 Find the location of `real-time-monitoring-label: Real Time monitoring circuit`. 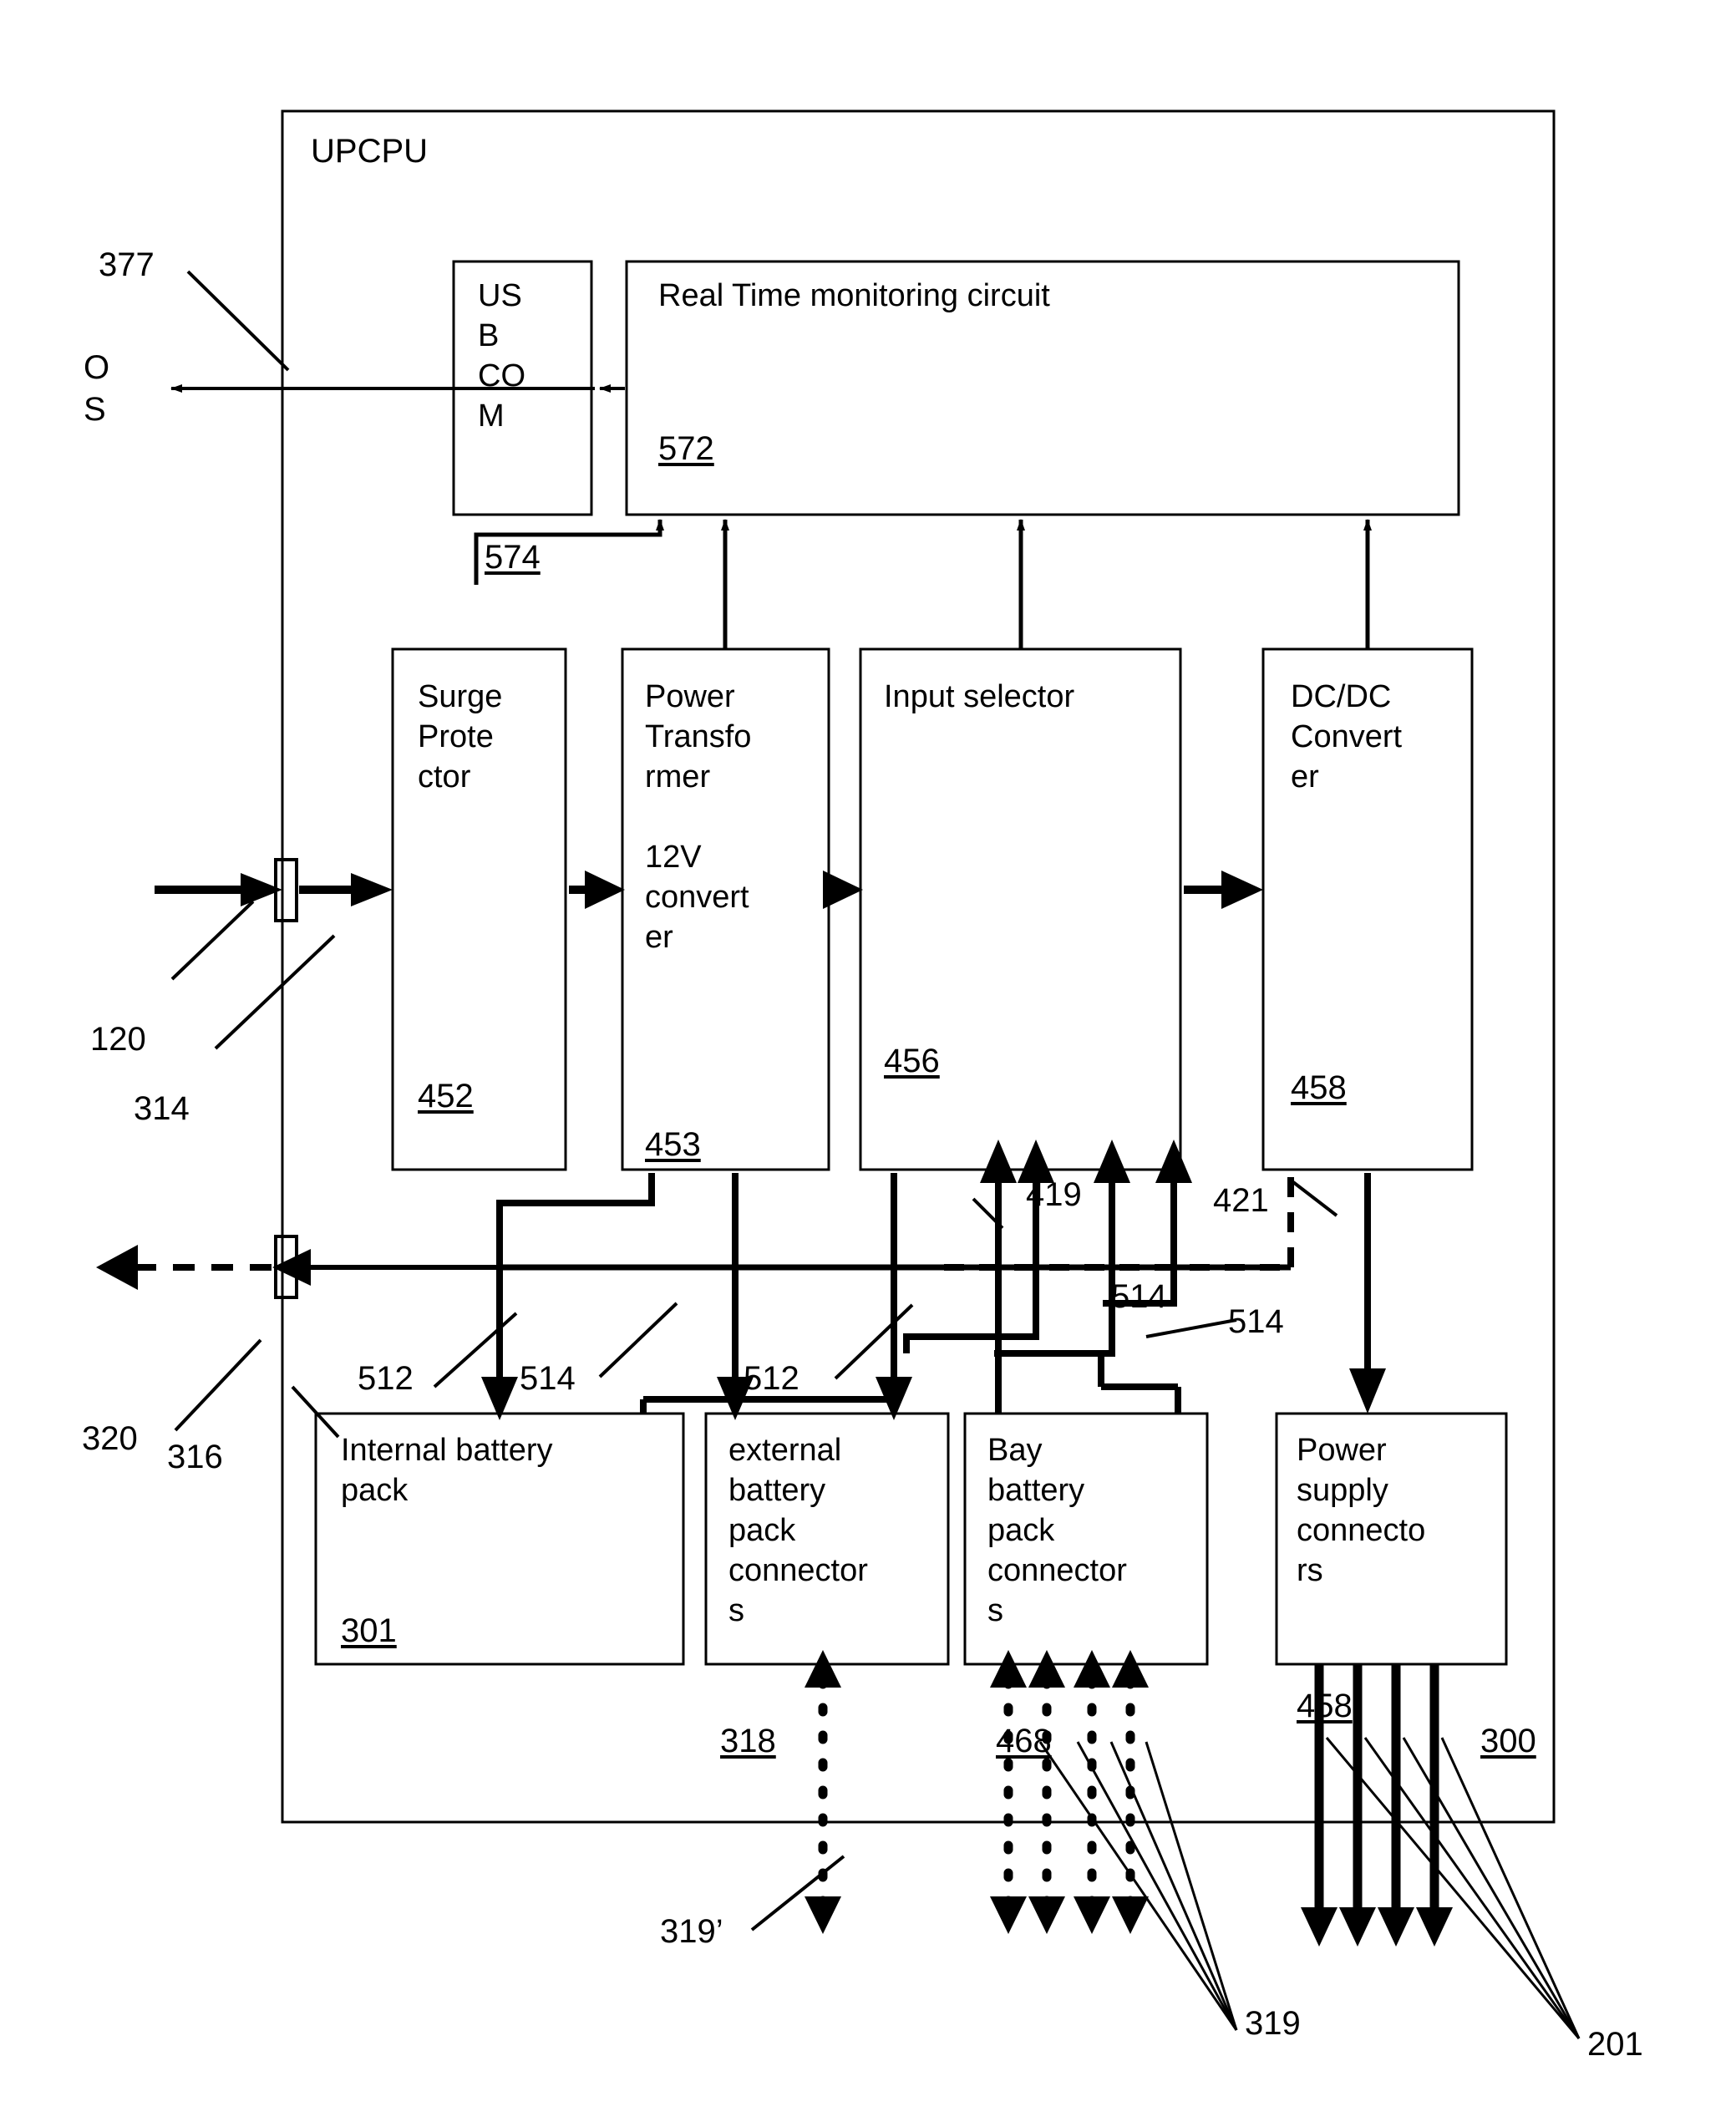

real-time-monitoring-label: Real Time monitoring circuit is located at coordinates (854, 295).